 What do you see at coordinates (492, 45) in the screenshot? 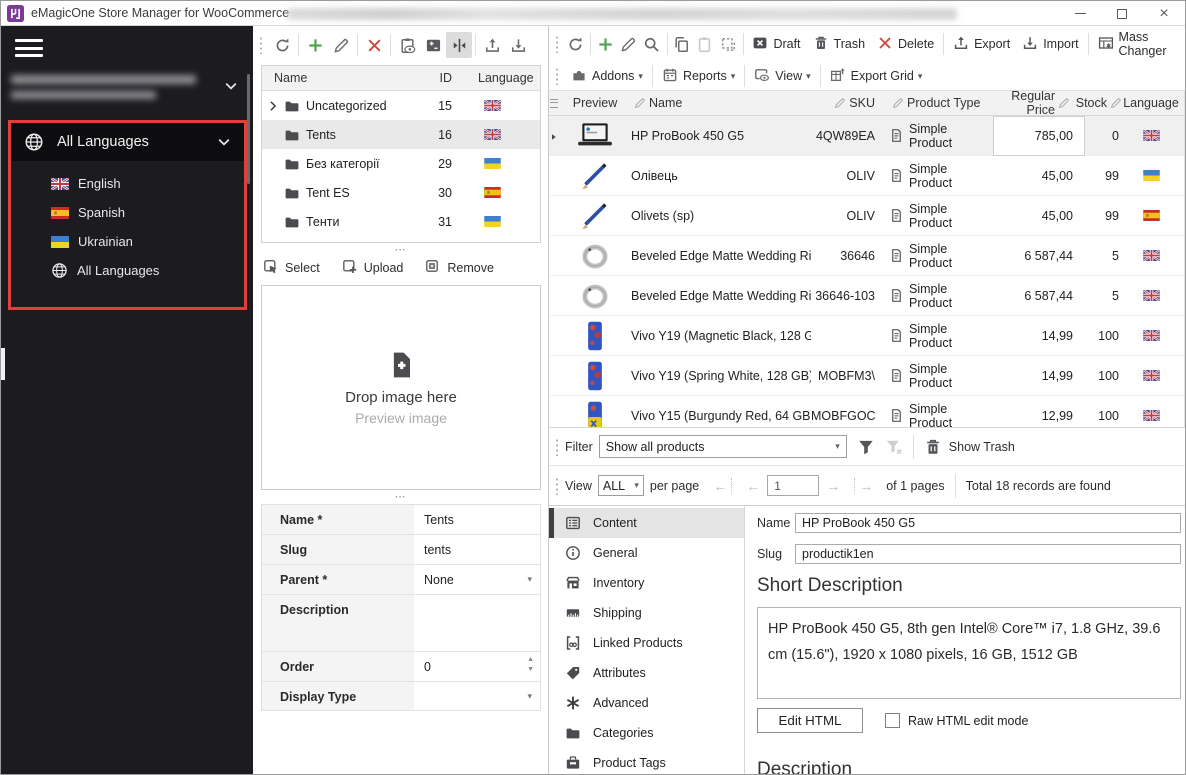
I see `upload-icon` at bounding box center [492, 45].